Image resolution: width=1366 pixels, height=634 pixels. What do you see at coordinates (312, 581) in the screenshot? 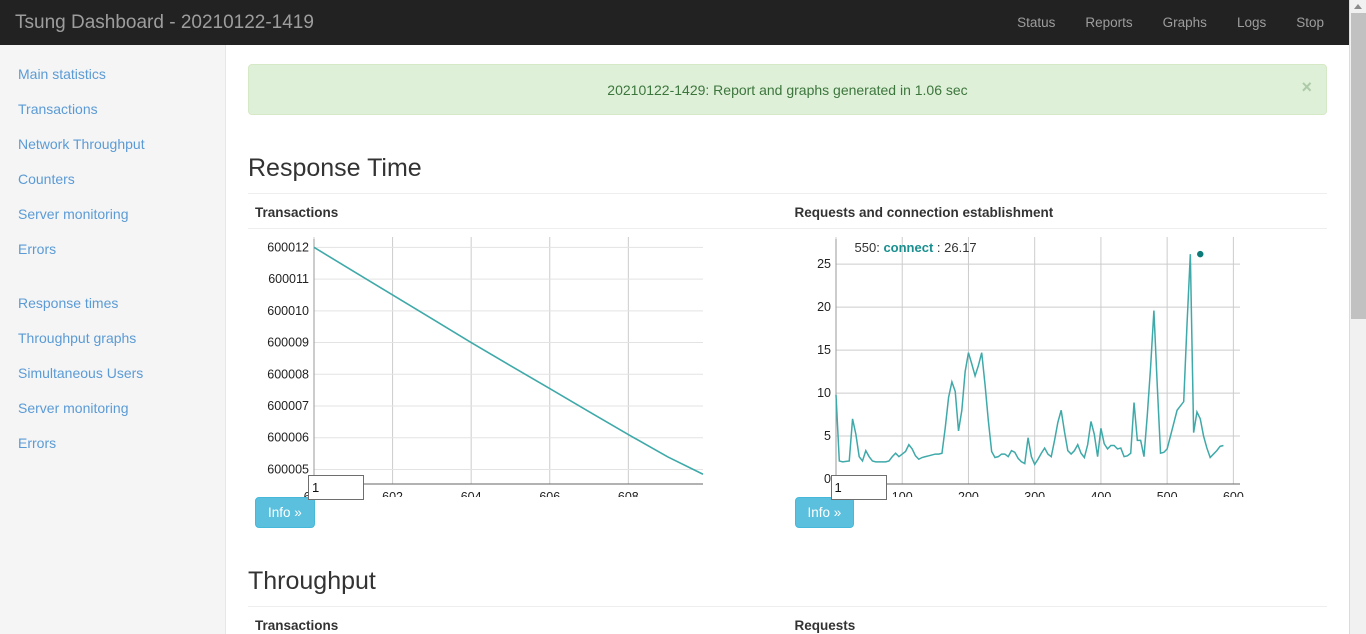
I see `page-title-throughput: Throughput` at bounding box center [312, 581].